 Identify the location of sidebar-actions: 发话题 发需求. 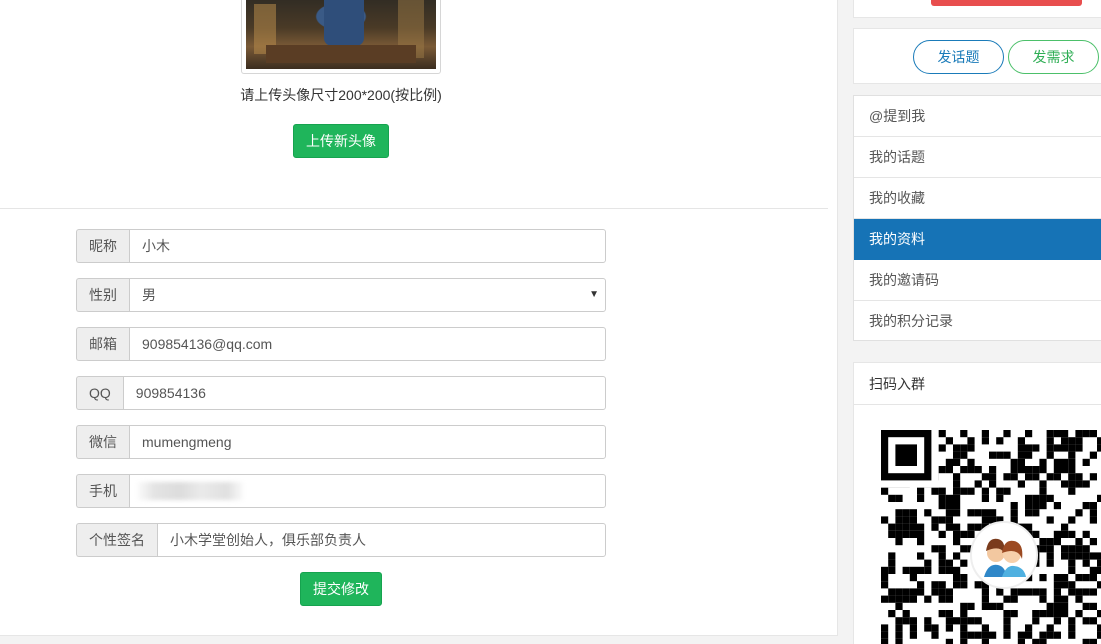
(977, 56).